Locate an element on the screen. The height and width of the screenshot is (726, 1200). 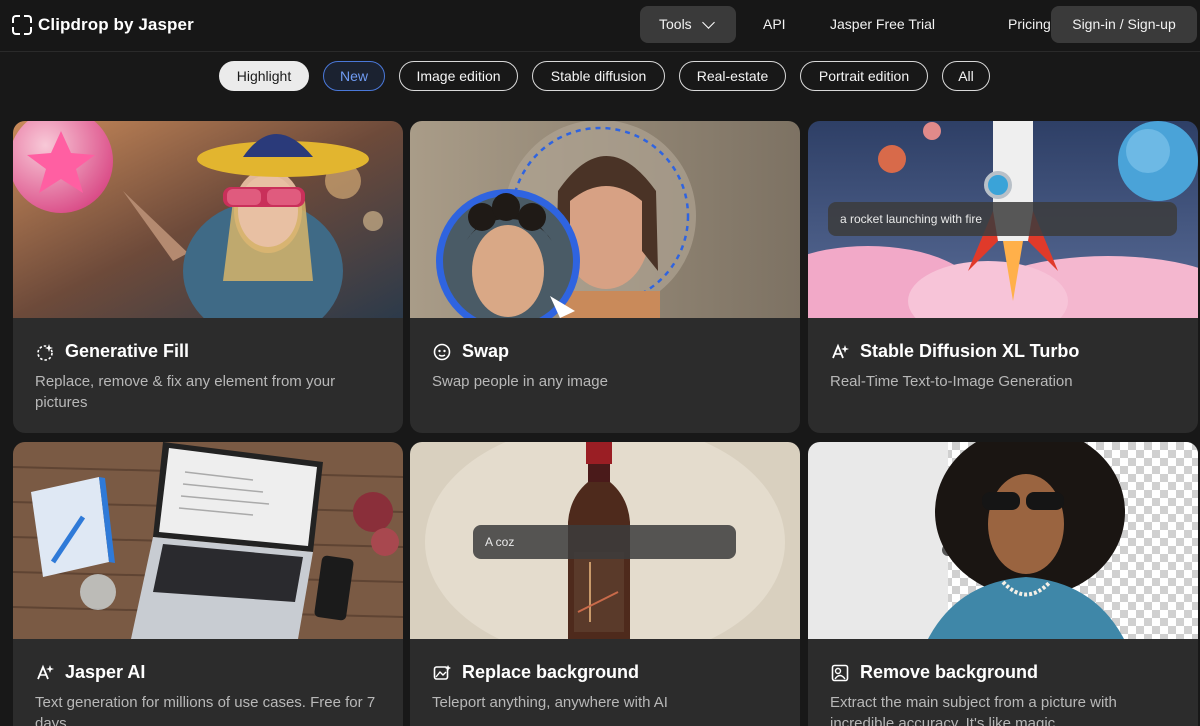
generative-fill-title-row: Generative Fill is located at coordinates (112, 351).